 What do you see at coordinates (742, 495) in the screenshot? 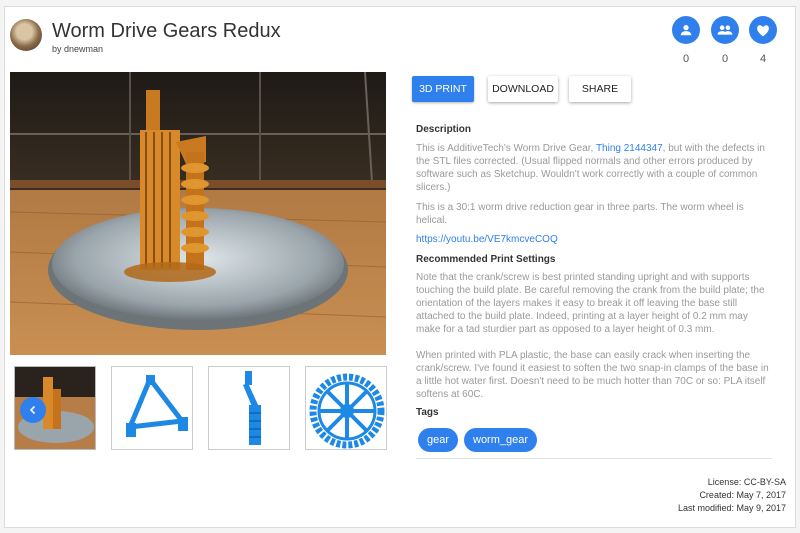
I see `created-date: Created: May 7, 2017` at bounding box center [742, 495].